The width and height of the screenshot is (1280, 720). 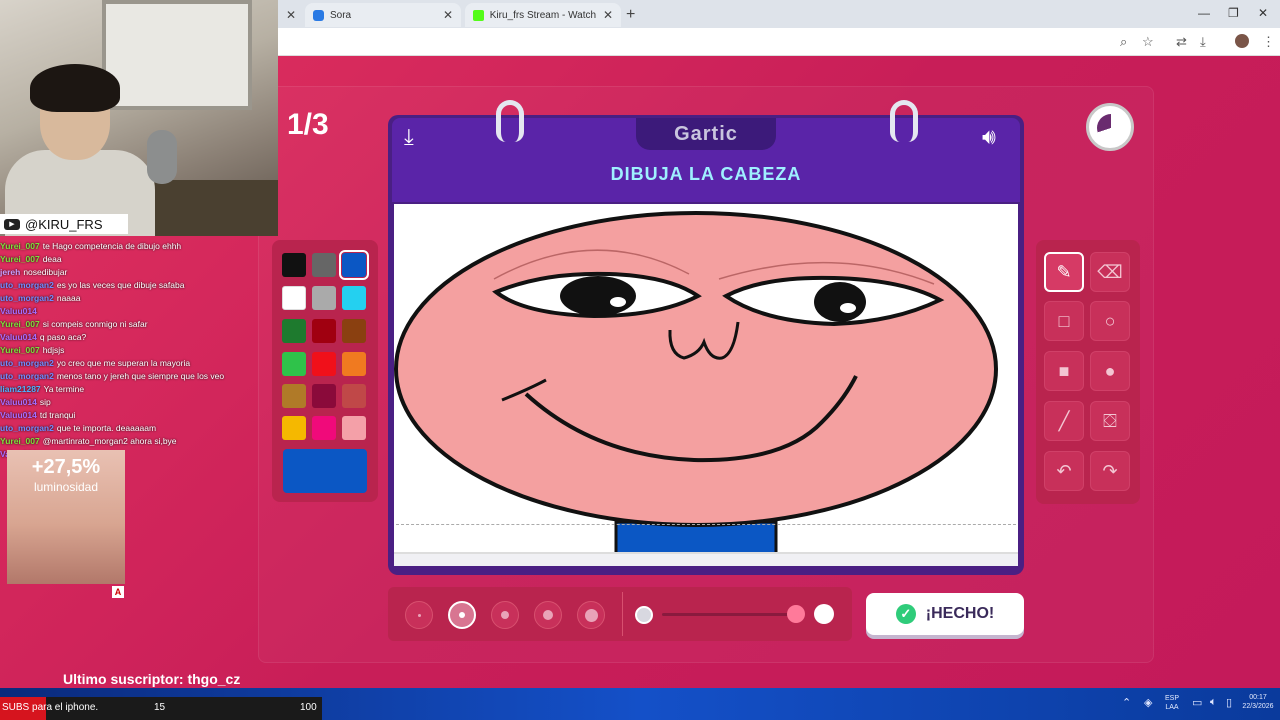 I want to click on clock-date: 22/3/2026, so click(x=1258, y=706).